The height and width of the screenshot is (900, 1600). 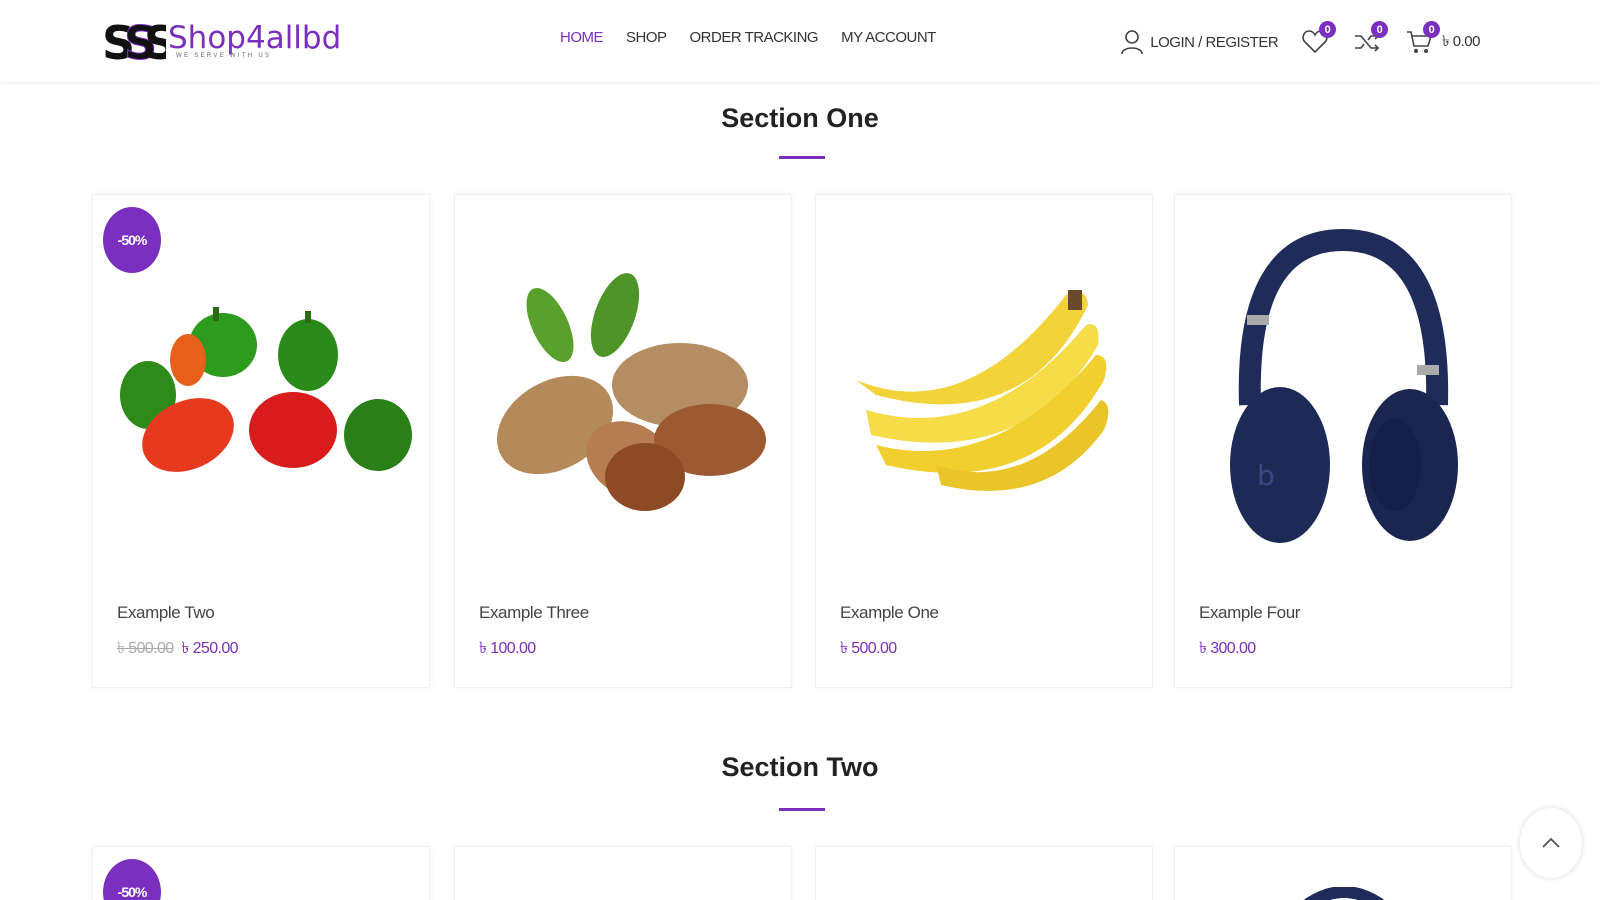 I want to click on cart-total: ৳ 0.00, so click(x=1461, y=41).